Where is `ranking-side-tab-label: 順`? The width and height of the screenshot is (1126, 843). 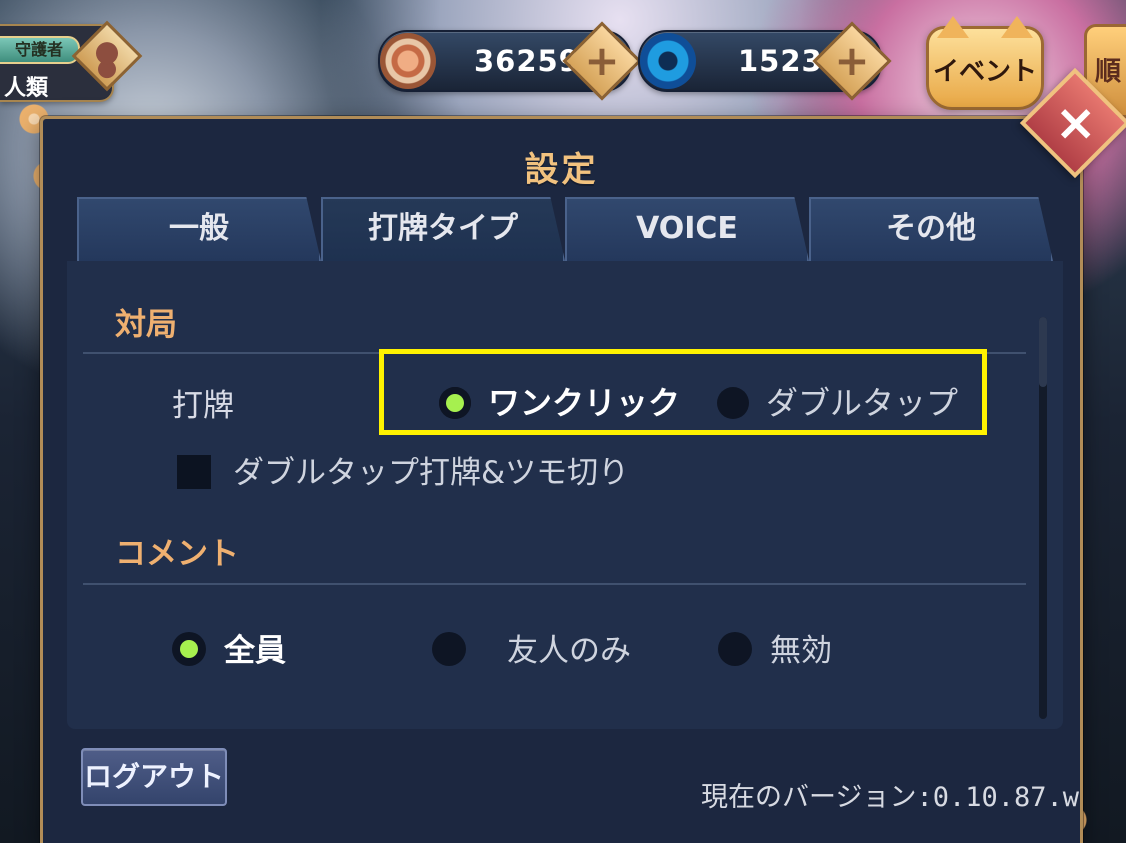 ranking-side-tab-label: 順 is located at coordinates (1108, 72).